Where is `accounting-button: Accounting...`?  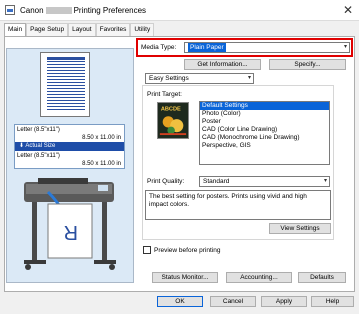 accounting-button: Accounting... is located at coordinates (259, 277).